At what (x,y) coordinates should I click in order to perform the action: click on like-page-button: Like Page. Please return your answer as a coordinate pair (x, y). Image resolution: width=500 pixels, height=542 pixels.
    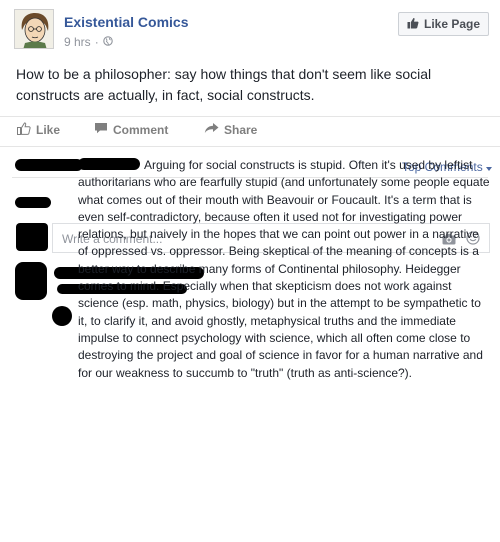
    Looking at the image, I should click on (443, 24).